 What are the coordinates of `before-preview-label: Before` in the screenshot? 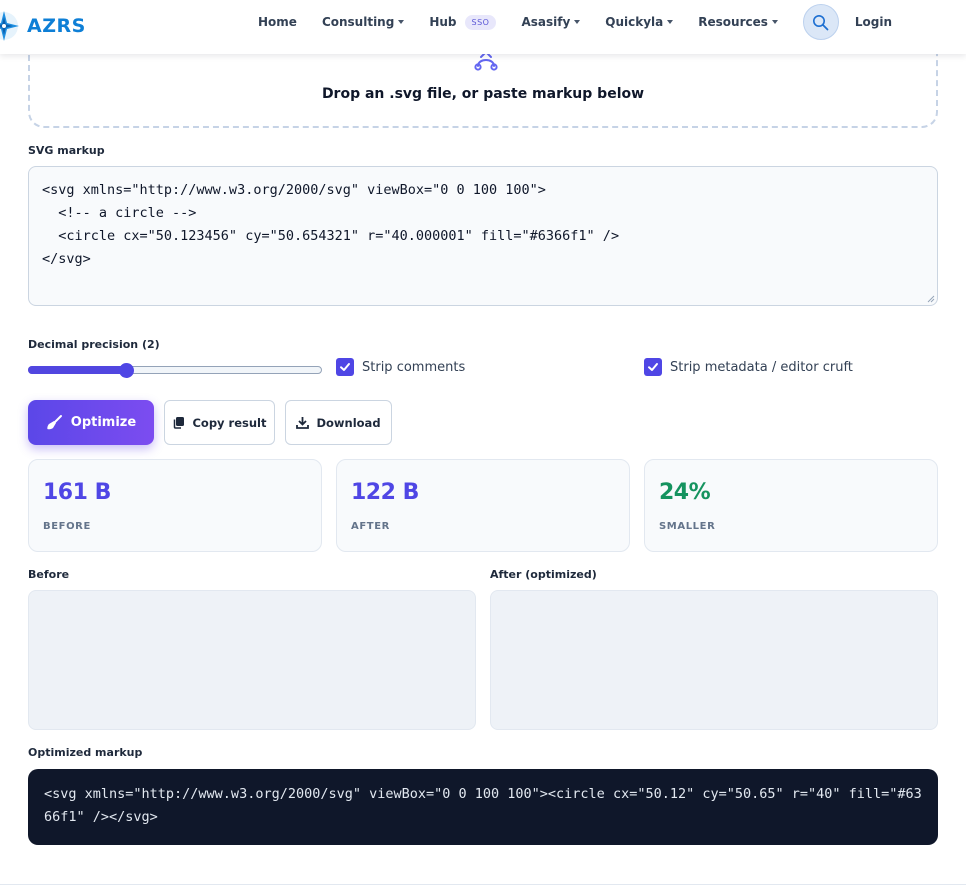 It's located at (49, 574).